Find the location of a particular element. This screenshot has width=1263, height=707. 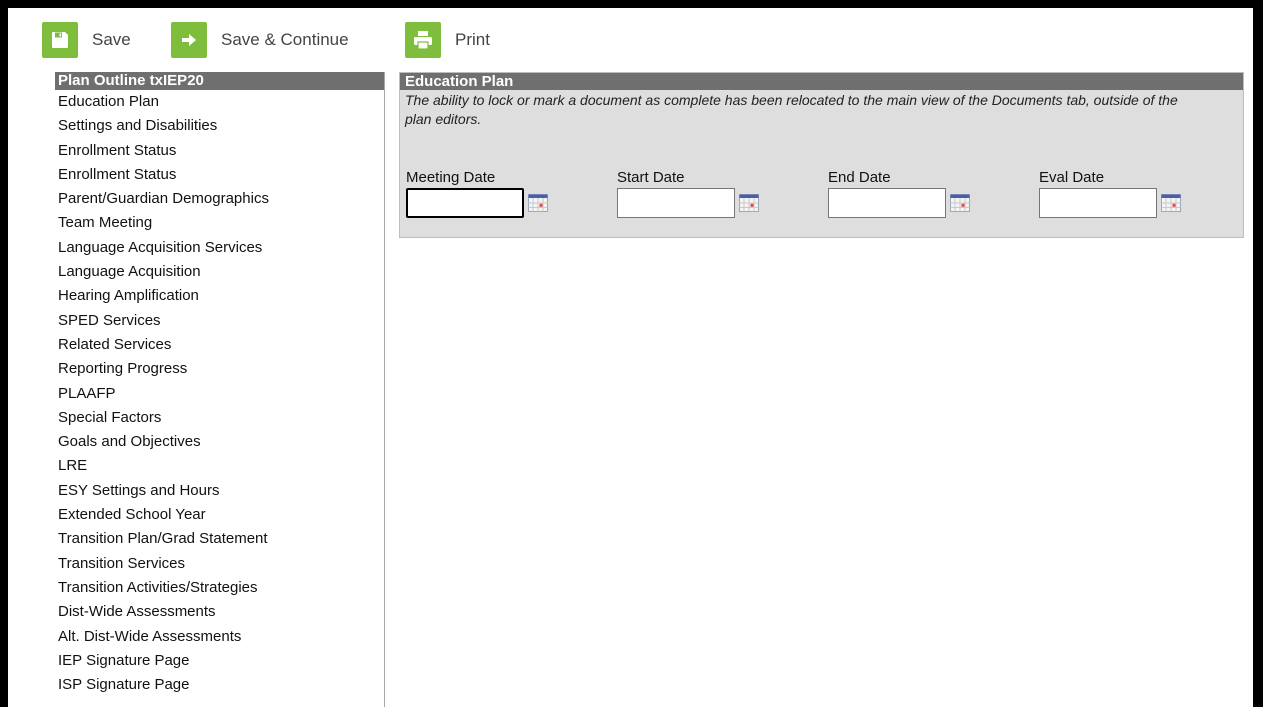

save-continue-label: Save & Continue is located at coordinates (285, 39).